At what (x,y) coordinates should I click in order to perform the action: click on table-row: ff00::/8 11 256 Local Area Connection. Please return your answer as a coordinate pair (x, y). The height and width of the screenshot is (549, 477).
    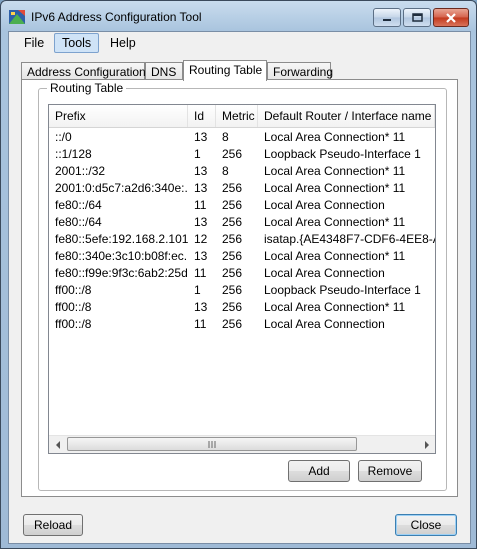
    Looking at the image, I should click on (242, 324).